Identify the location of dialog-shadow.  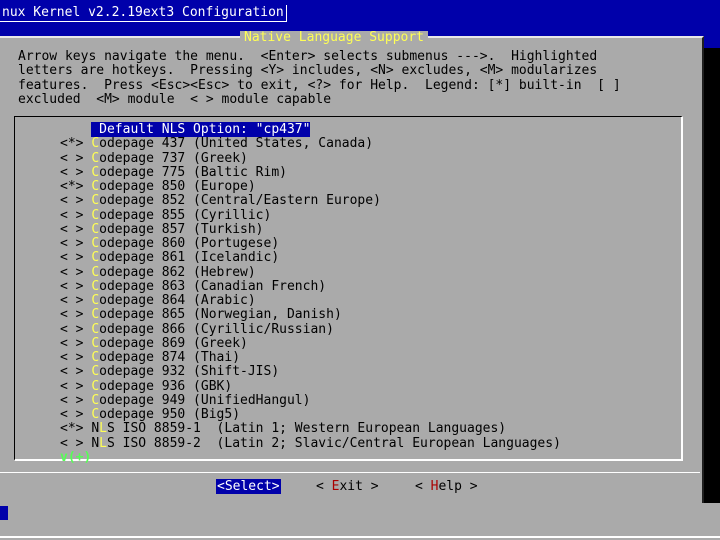
(712, 283).